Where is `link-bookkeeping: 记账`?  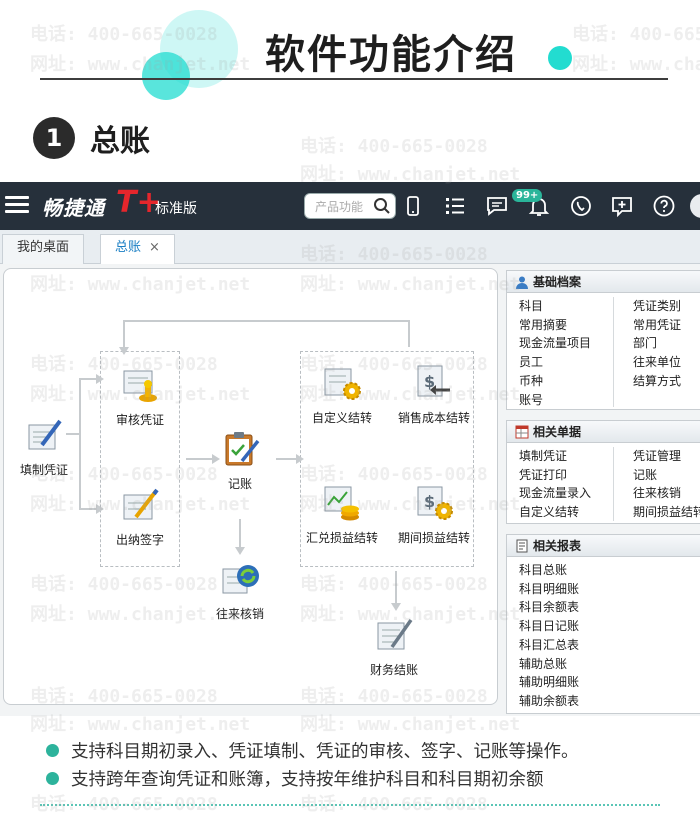
link-bookkeeping: 记账 is located at coordinates (666, 475).